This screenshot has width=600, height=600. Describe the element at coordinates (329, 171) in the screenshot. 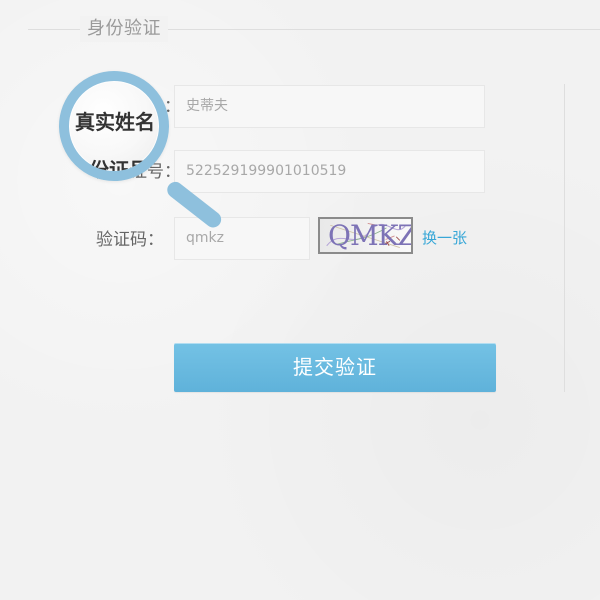

I see `id-number-input: 522529199901010519` at that location.